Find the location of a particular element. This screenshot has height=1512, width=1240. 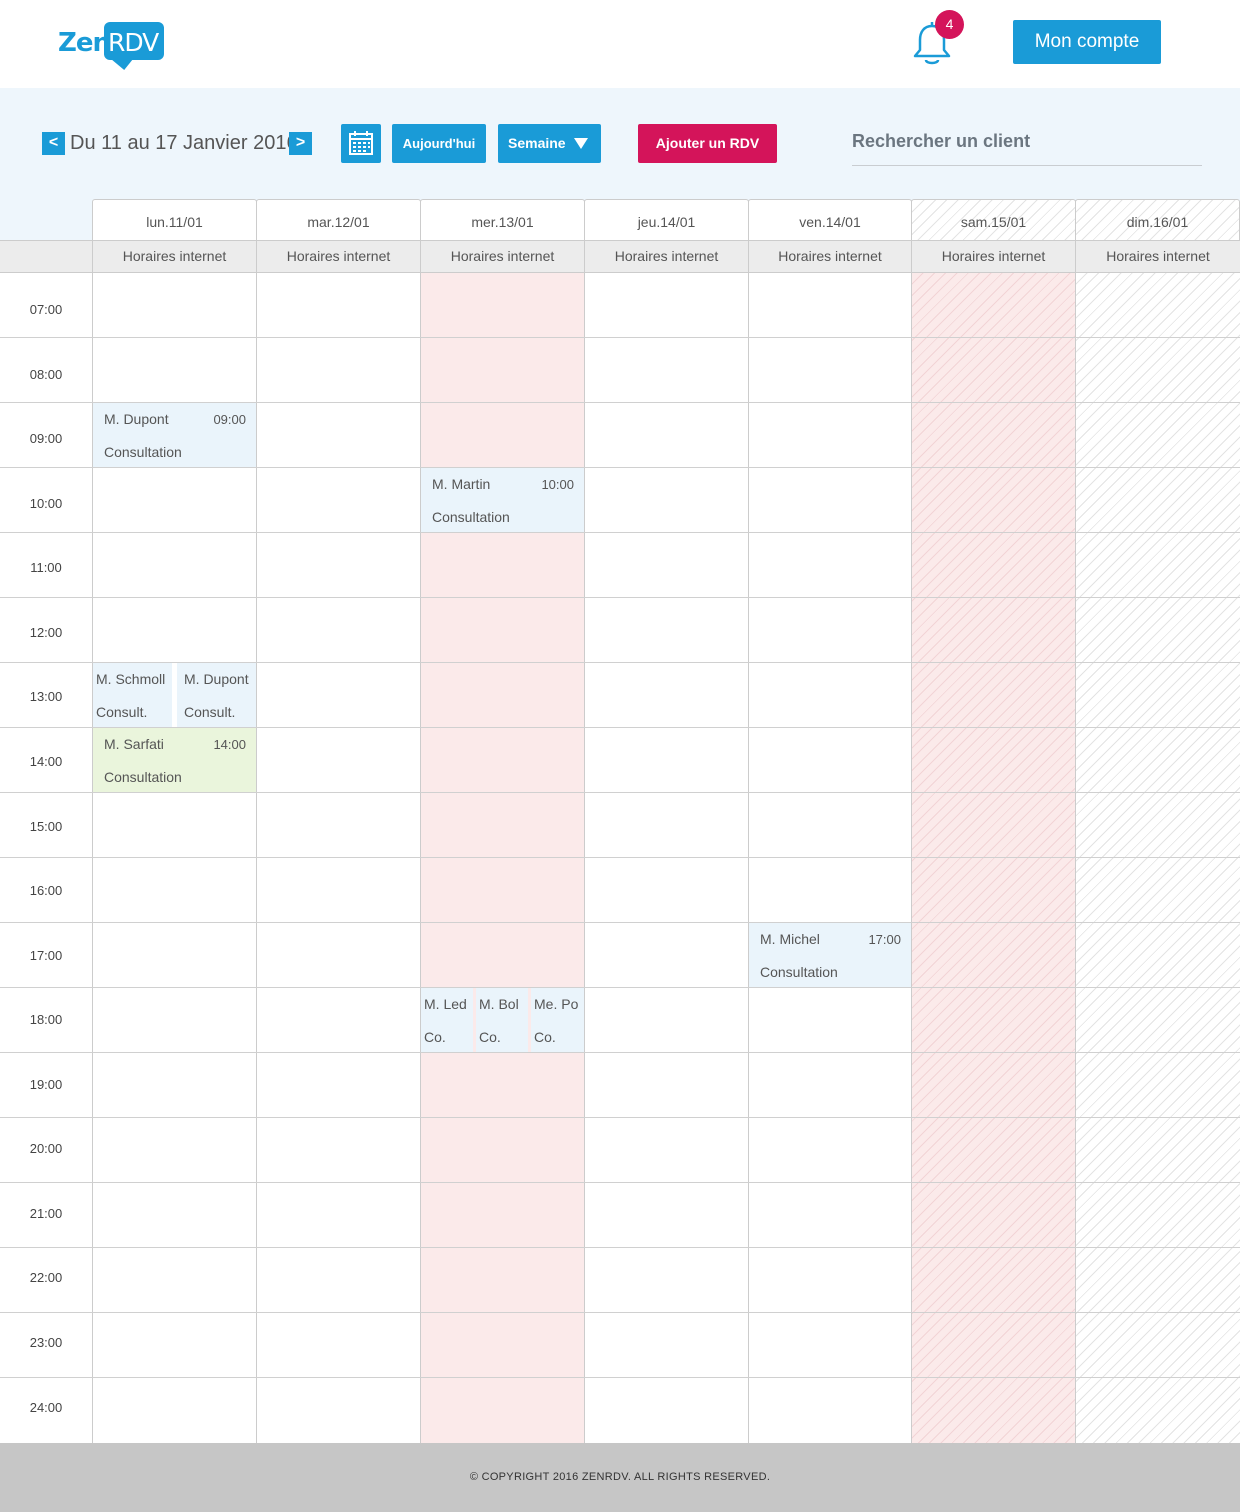

online-hours-saturday: Horaires internet is located at coordinates (993, 256).